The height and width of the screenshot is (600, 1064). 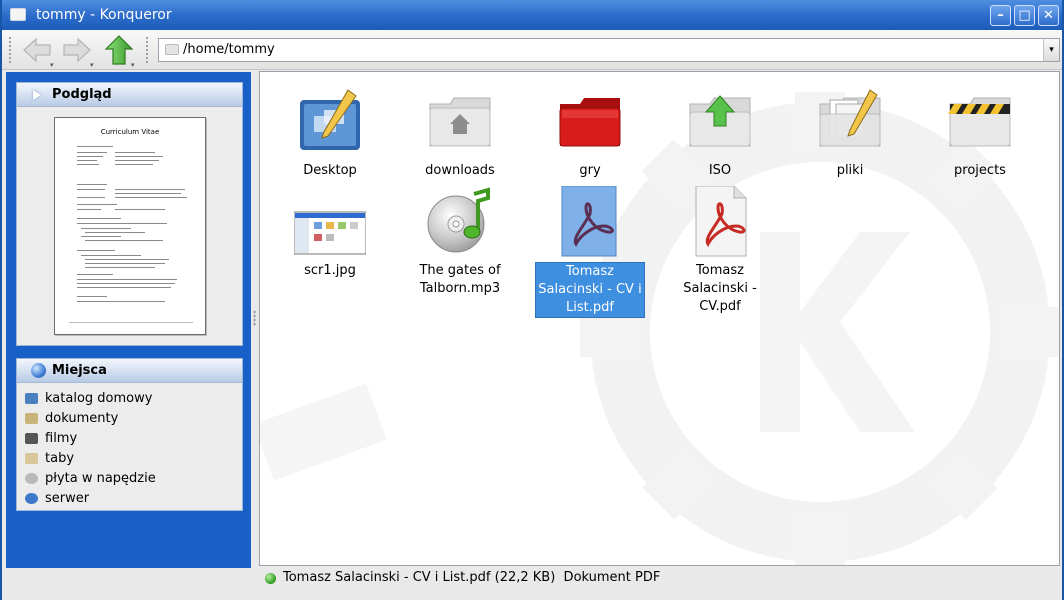 I want to click on forward-button, so click(x=77, y=50).